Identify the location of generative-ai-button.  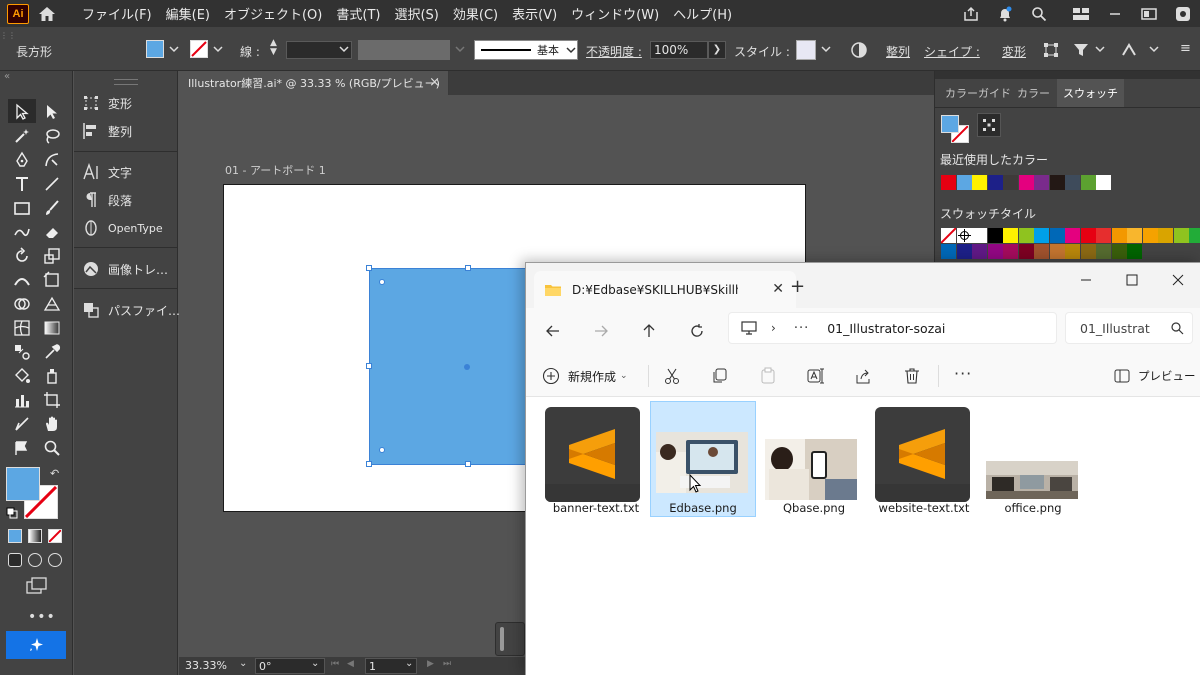
(36, 645).